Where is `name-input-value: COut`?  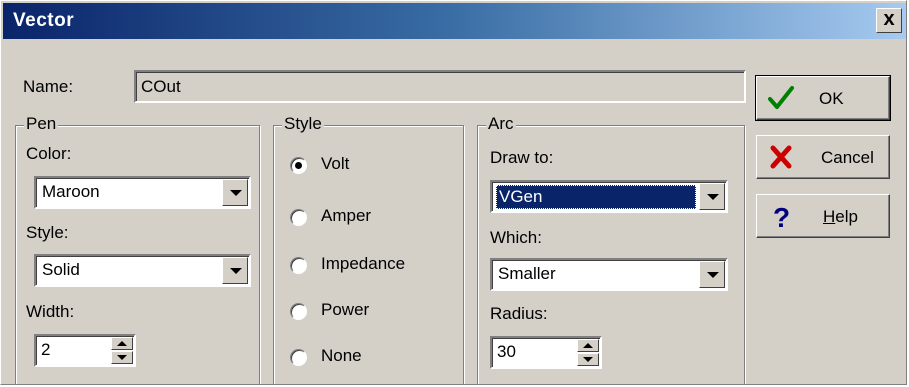
name-input-value: COut is located at coordinates (161, 86).